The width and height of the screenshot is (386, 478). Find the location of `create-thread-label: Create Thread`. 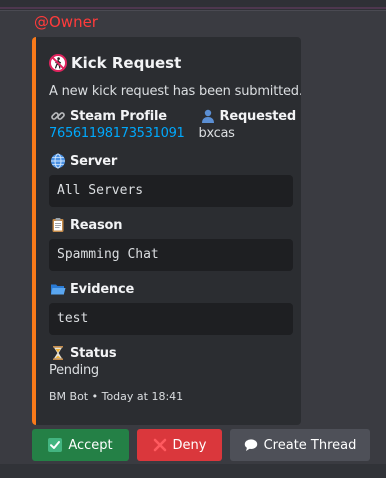

create-thread-label: Create Thread is located at coordinates (310, 445).